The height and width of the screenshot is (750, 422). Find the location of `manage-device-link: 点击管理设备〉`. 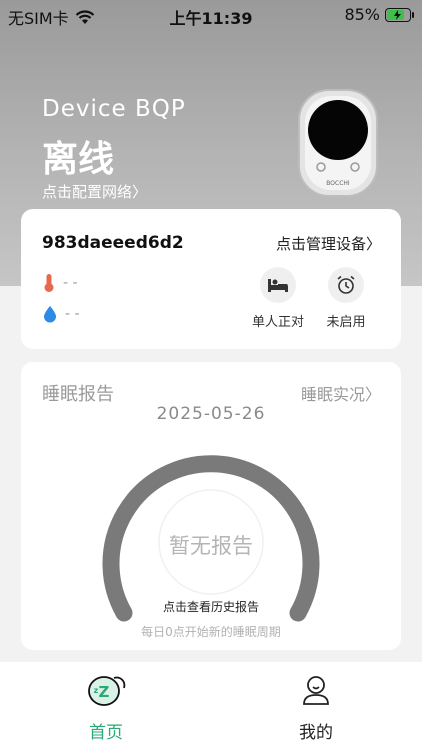

manage-device-link: 点击管理设备〉 is located at coordinates (328, 243).